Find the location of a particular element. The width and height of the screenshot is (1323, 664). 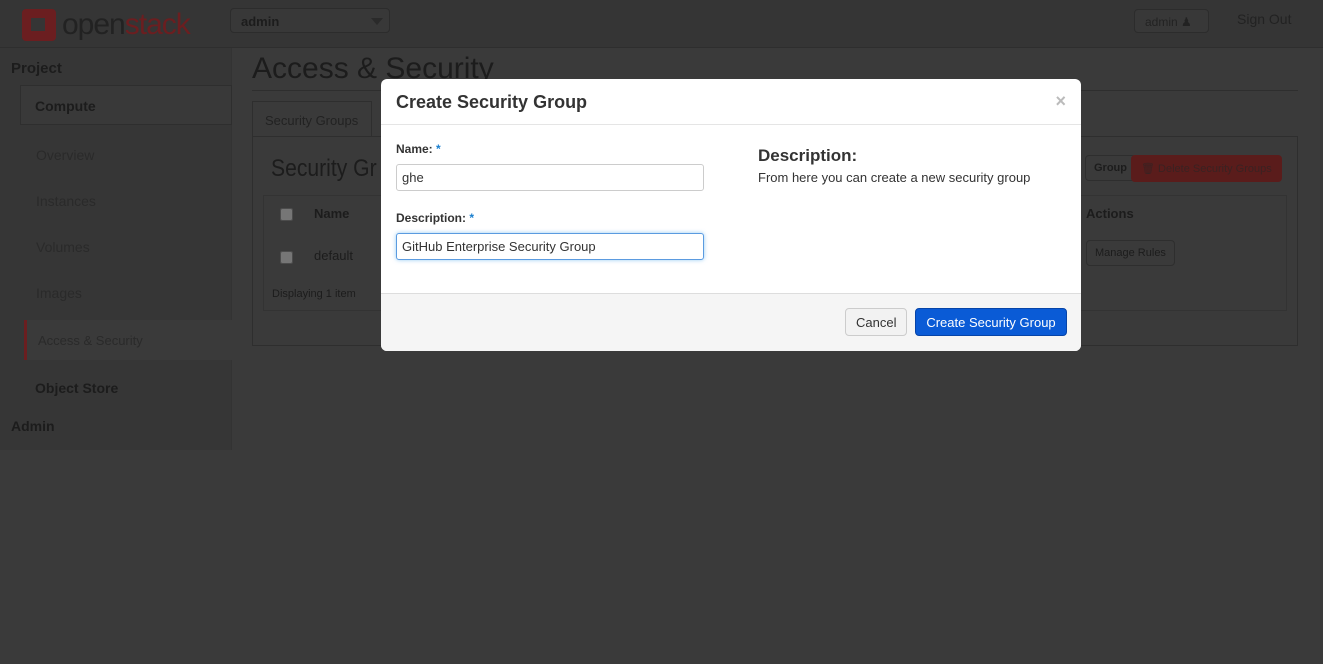

project-select: admin is located at coordinates (310, 20).